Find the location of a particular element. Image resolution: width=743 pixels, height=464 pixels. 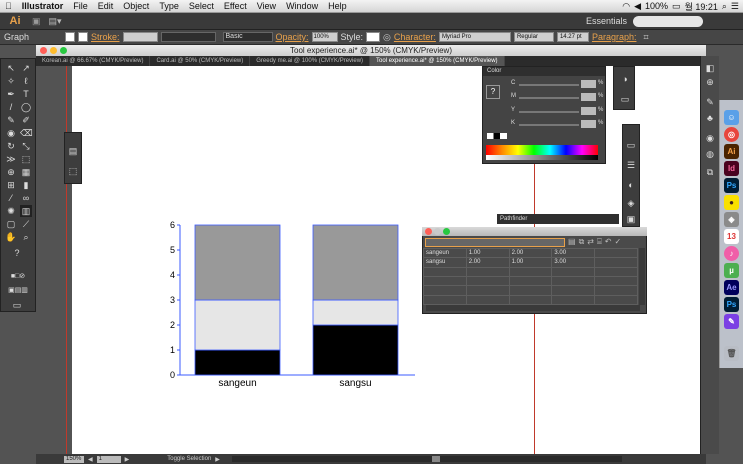

menu-view: View is located at coordinates (266, 6).